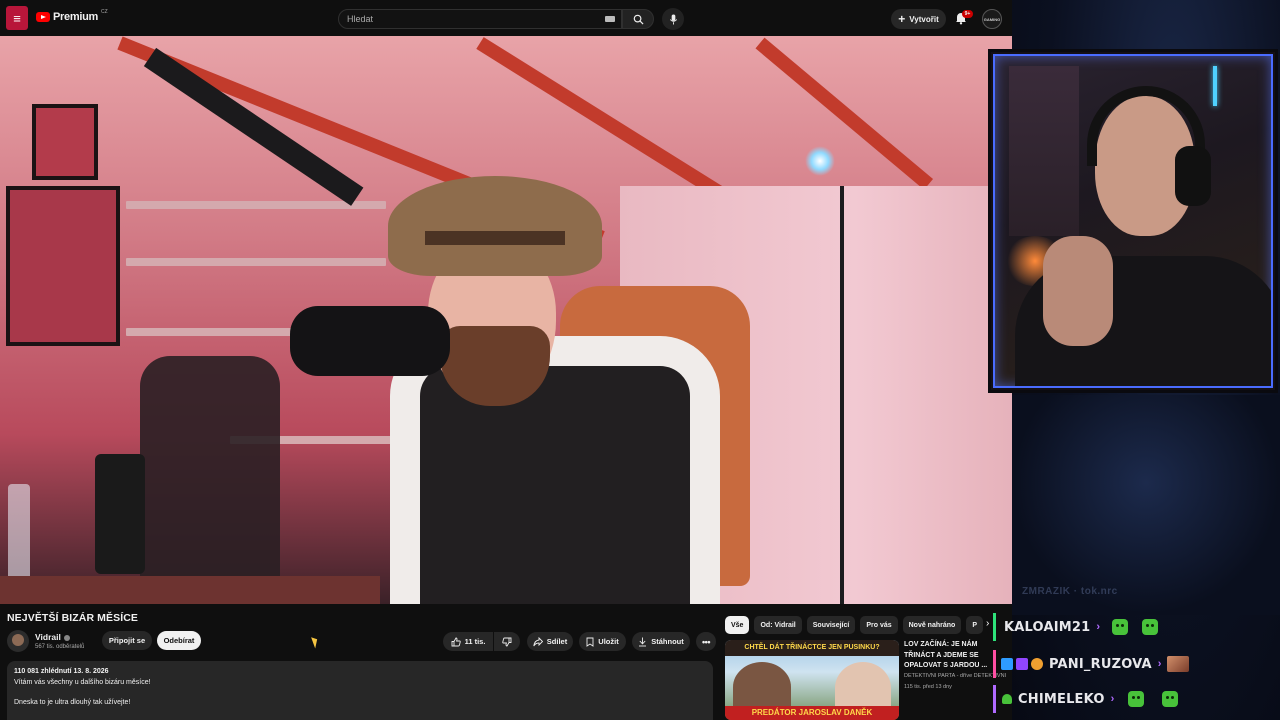  What do you see at coordinates (61, 671) in the screenshot?
I see `view-count-date: 110 081 zhlédnutí 13. 8. 2026` at bounding box center [61, 671].